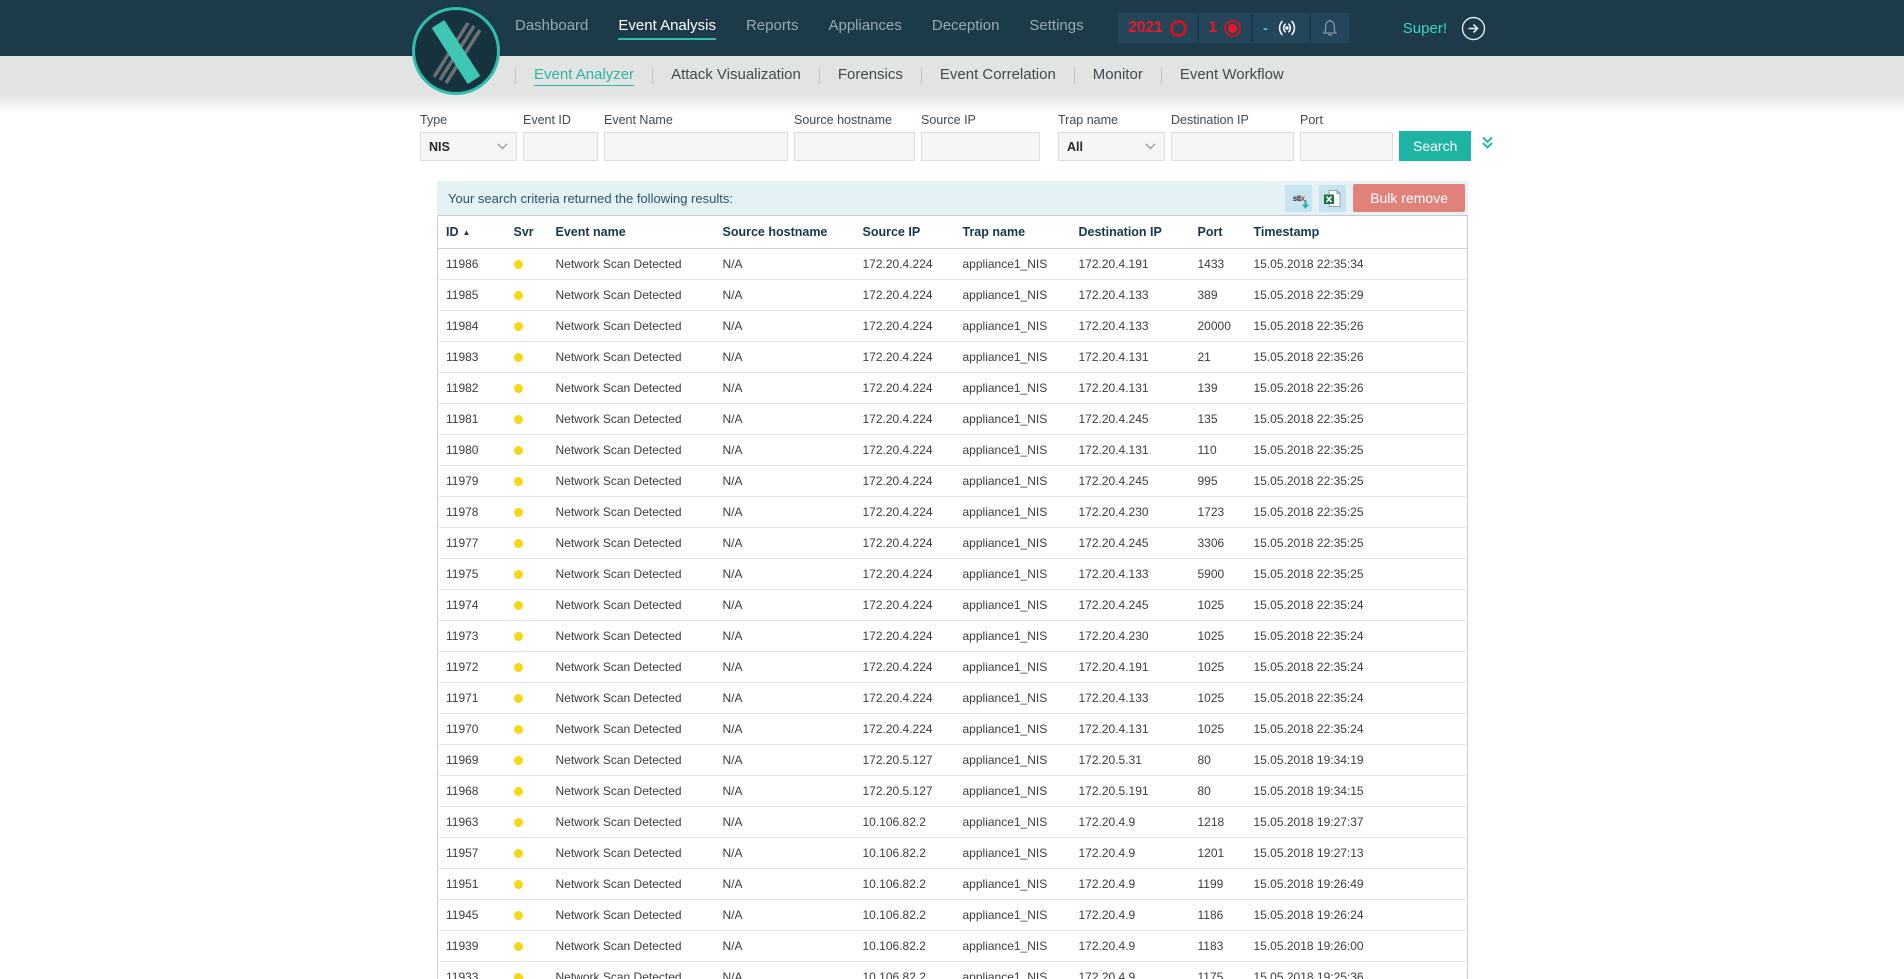 This screenshot has width=1904, height=979. I want to click on cell-port: 1025, so click(1217, 698).